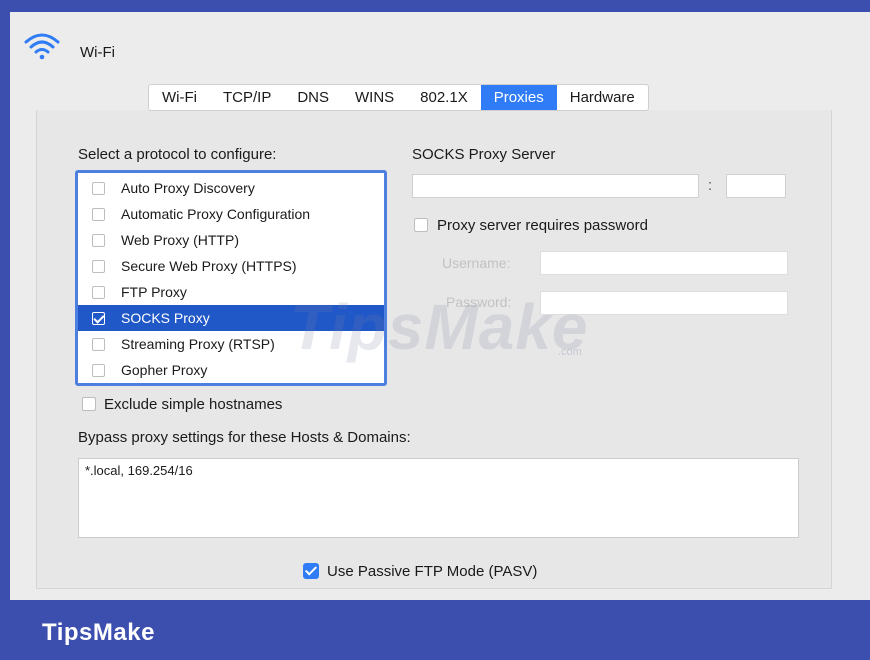  I want to click on protocol-label: Secure Web Proxy (HTTPS), so click(209, 266).